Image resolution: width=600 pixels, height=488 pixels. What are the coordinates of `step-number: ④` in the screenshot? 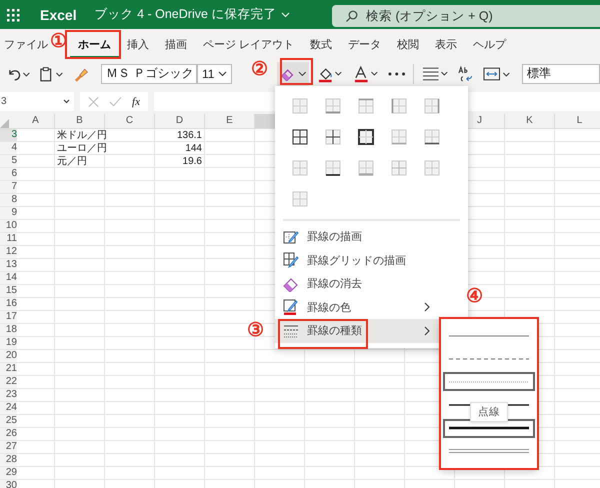 It's located at (474, 297).